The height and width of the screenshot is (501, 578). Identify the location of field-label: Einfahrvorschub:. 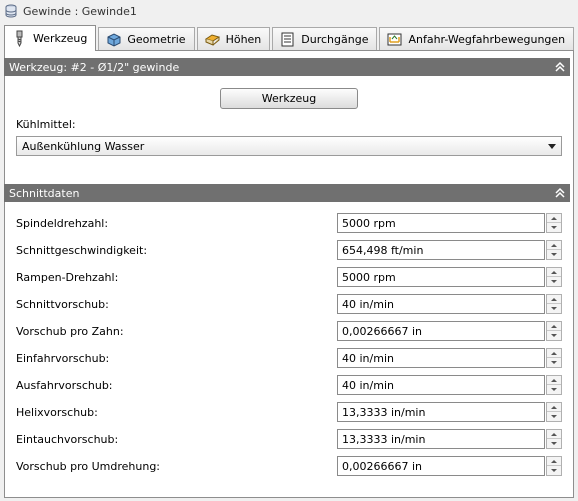
(63, 358).